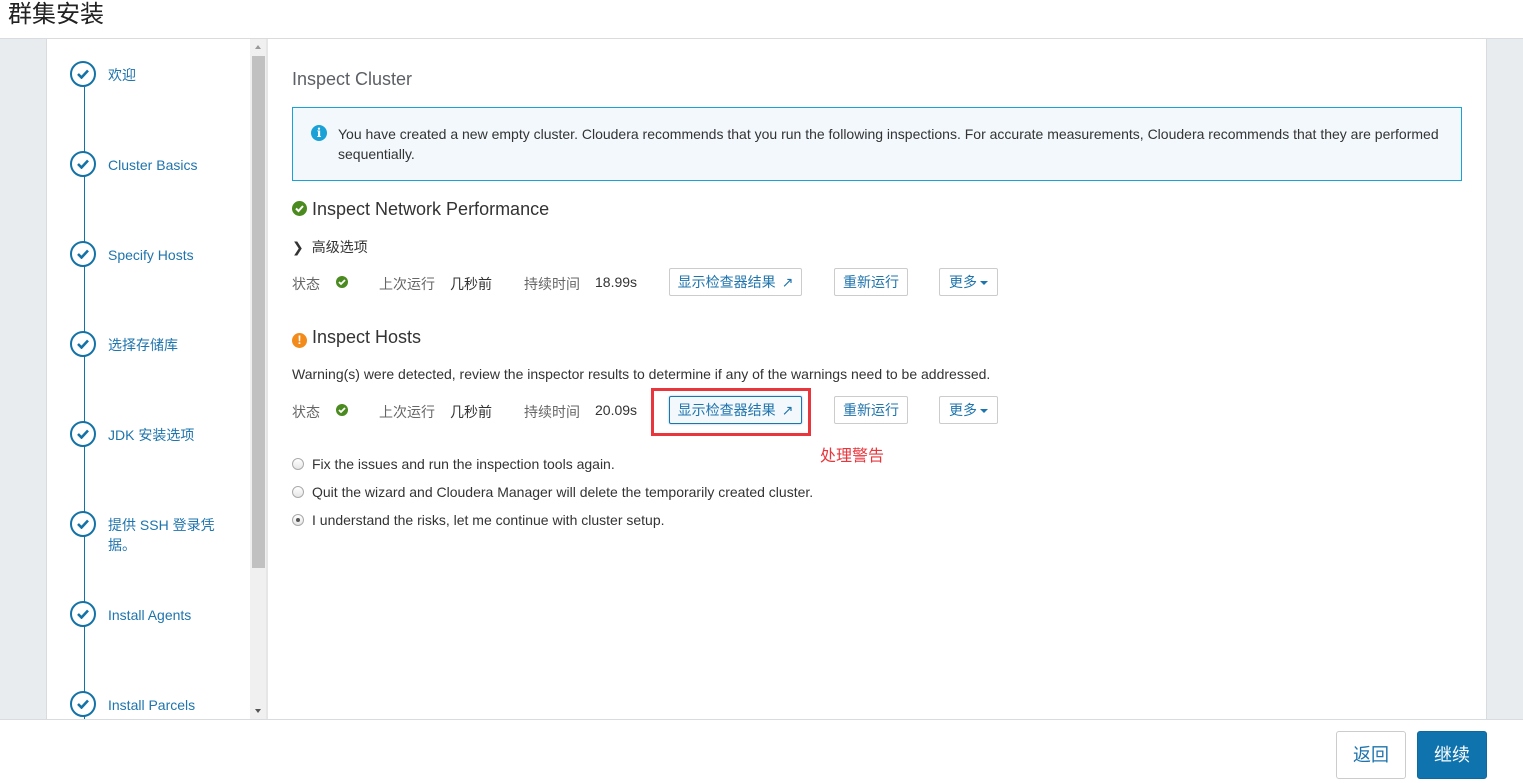 The image size is (1523, 783). Describe the element at coordinates (367, 337) in the screenshot. I see `hosts-title-text: Inspect Hosts` at that location.